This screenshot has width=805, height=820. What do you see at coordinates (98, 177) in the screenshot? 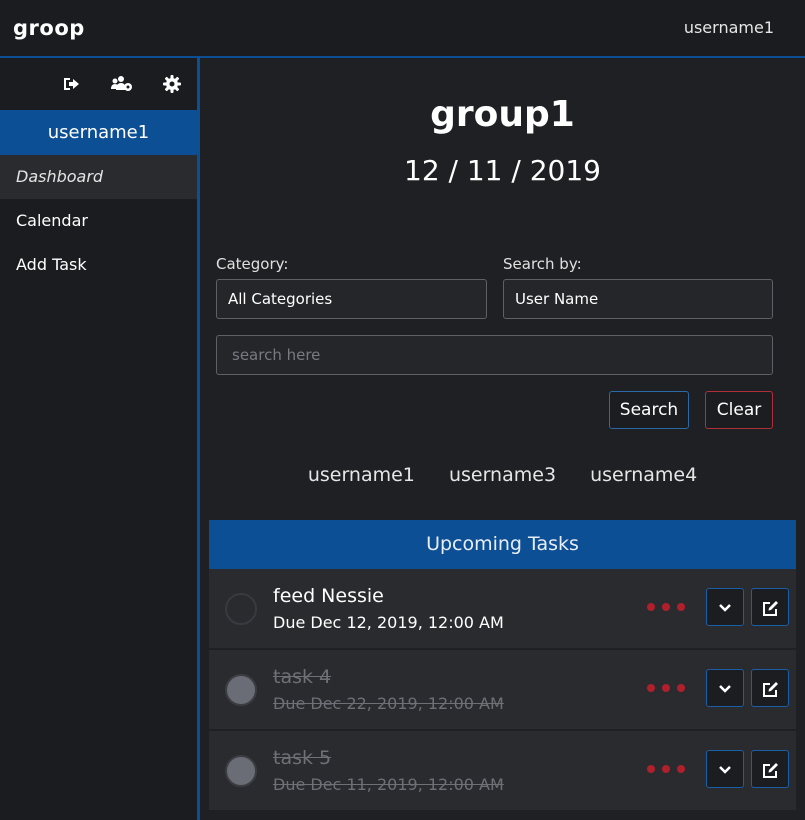
I see `sidebar-item-dashboard: Dashboard` at bounding box center [98, 177].